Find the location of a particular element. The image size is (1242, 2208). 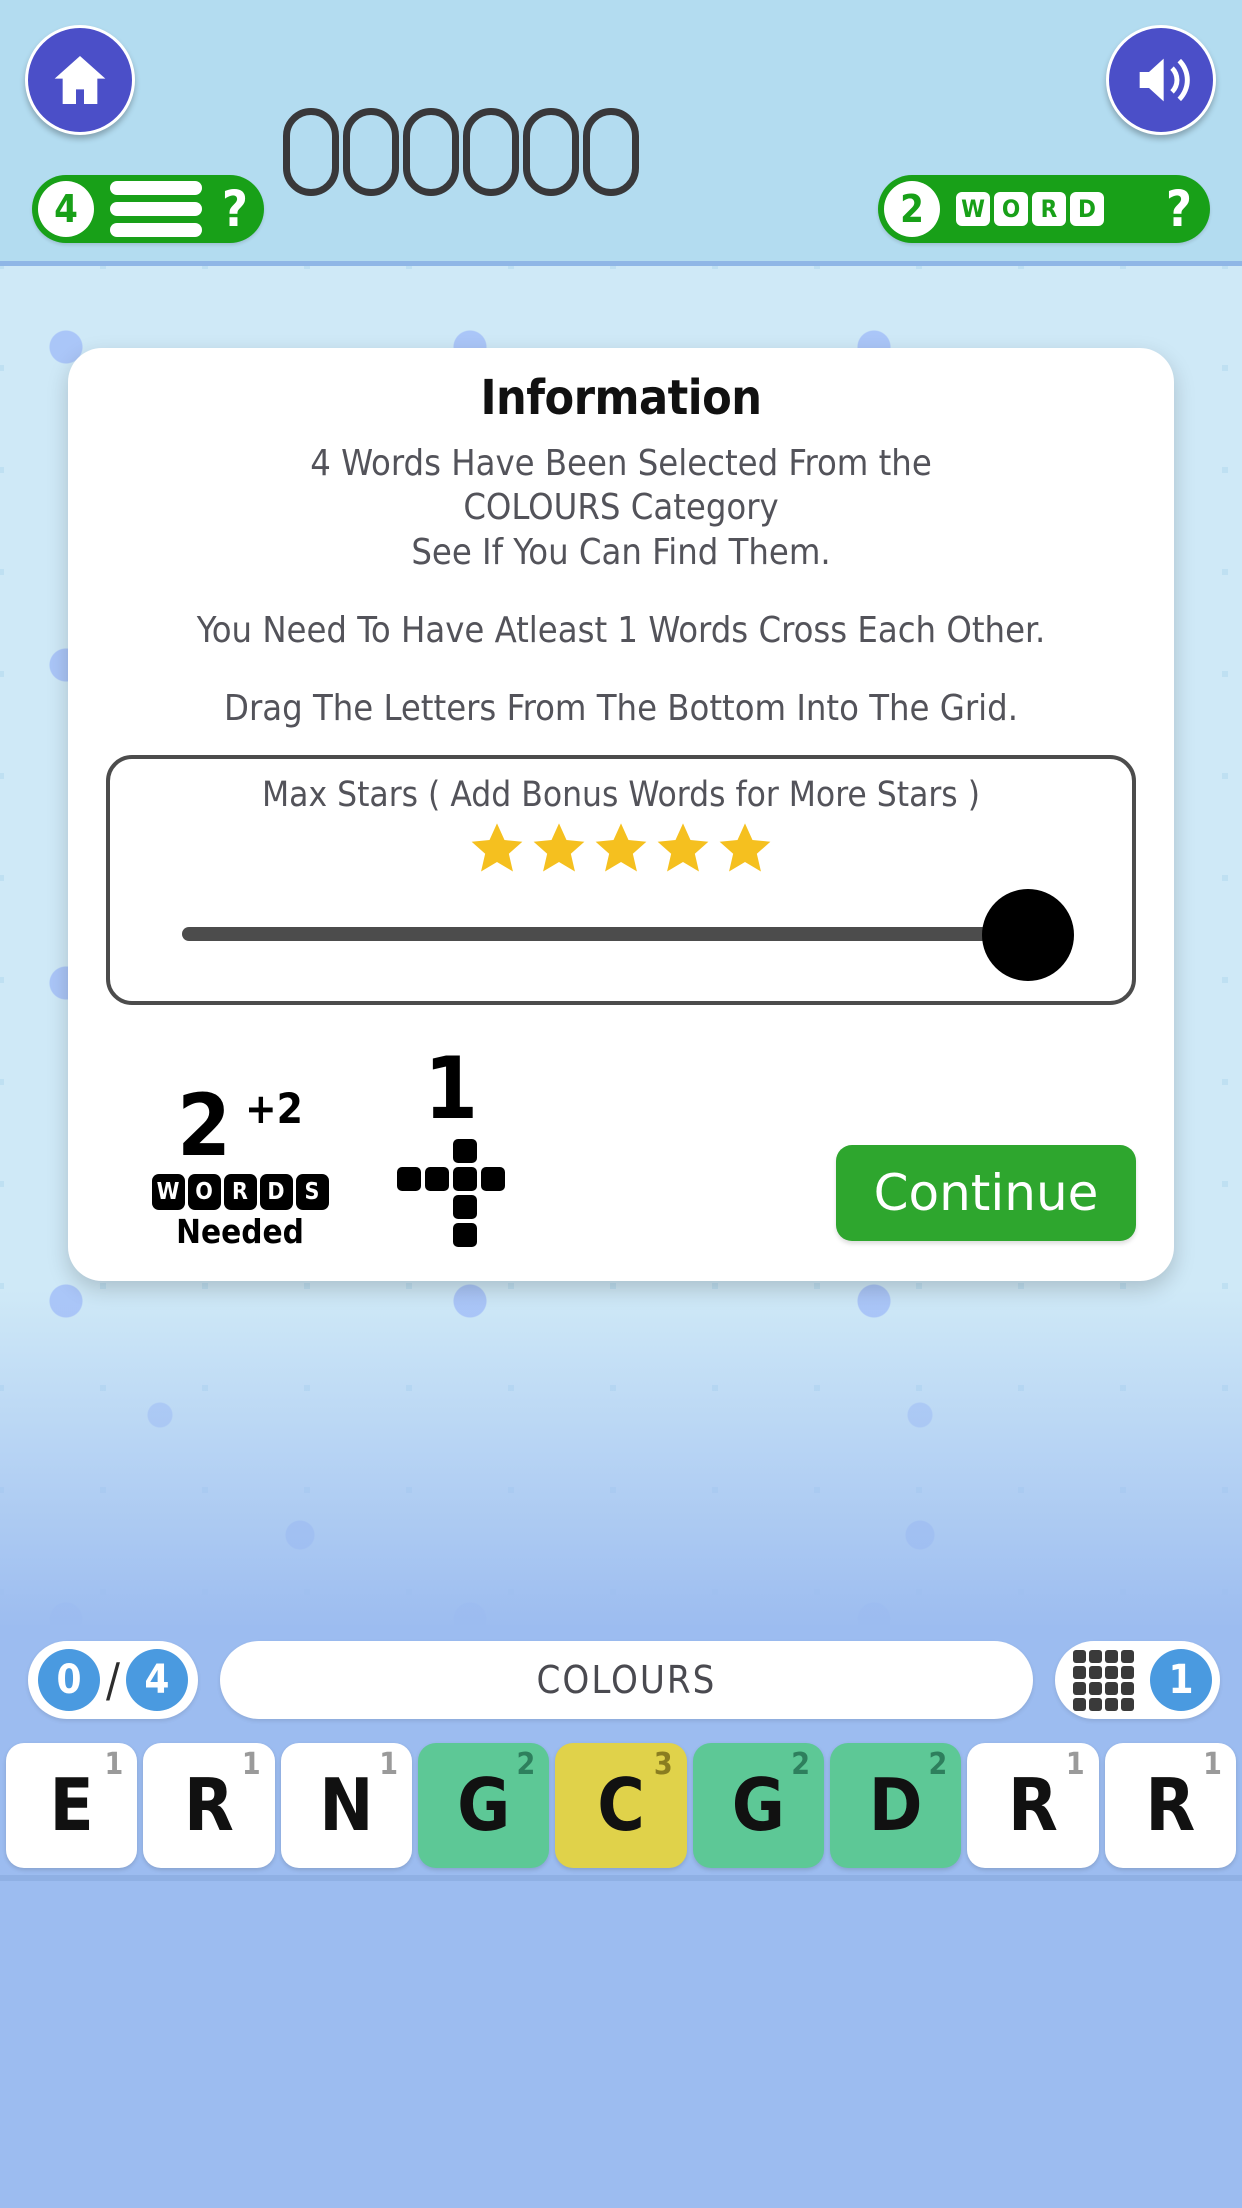

top-header-edge is located at coordinates (621, 263).